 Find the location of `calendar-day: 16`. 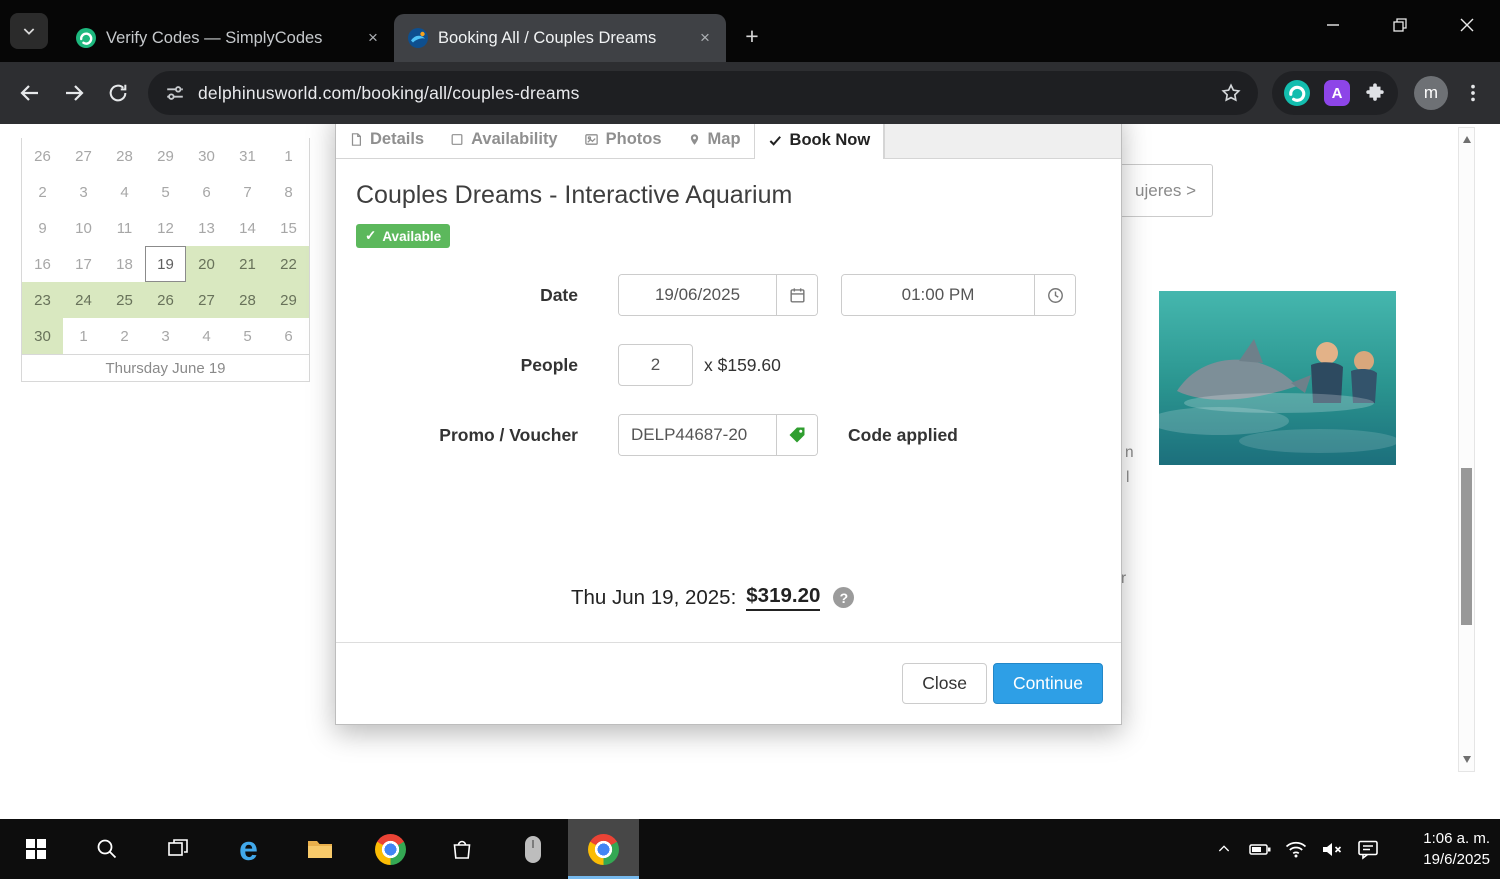

calendar-day: 16 is located at coordinates (42, 264).